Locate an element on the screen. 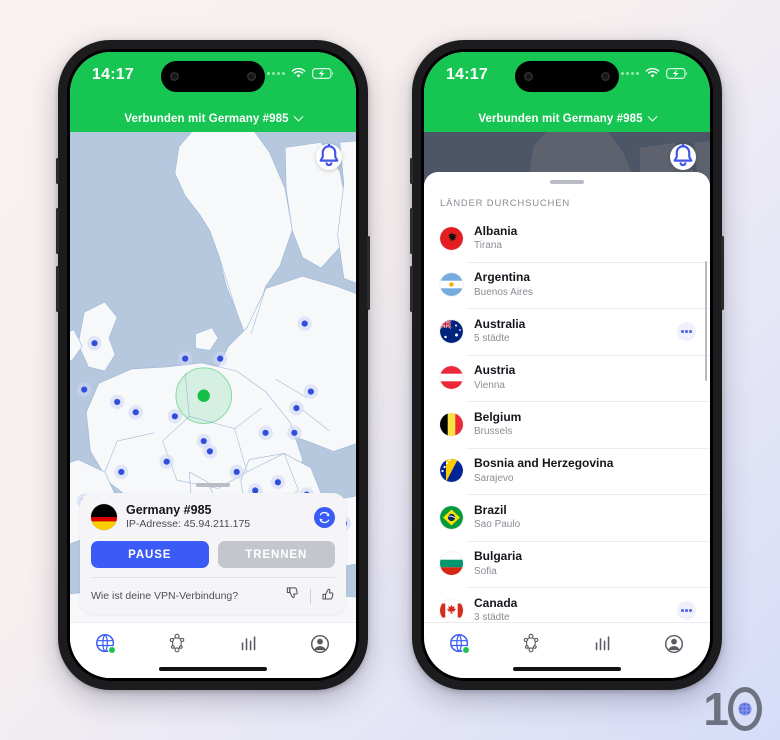 This screenshot has width=780, height=740. sheet-handle-row-right is located at coordinates (567, 181).